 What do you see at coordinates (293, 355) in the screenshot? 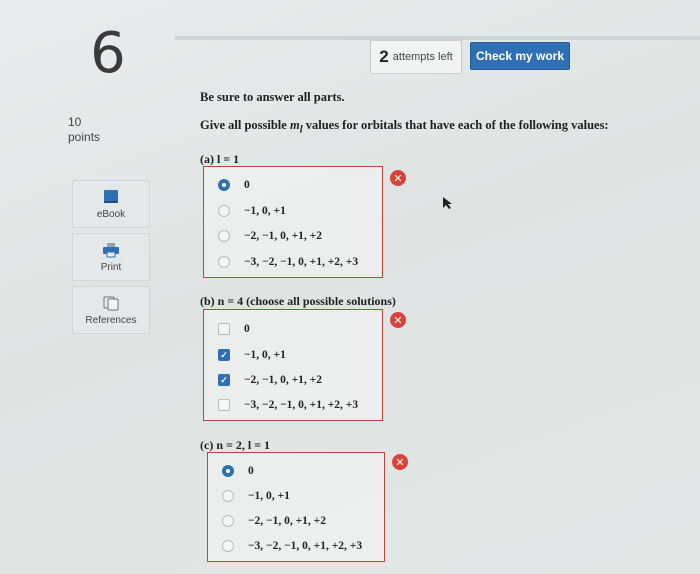
I see `part-b-option: ✓ −1, 0, +1` at bounding box center [293, 355].